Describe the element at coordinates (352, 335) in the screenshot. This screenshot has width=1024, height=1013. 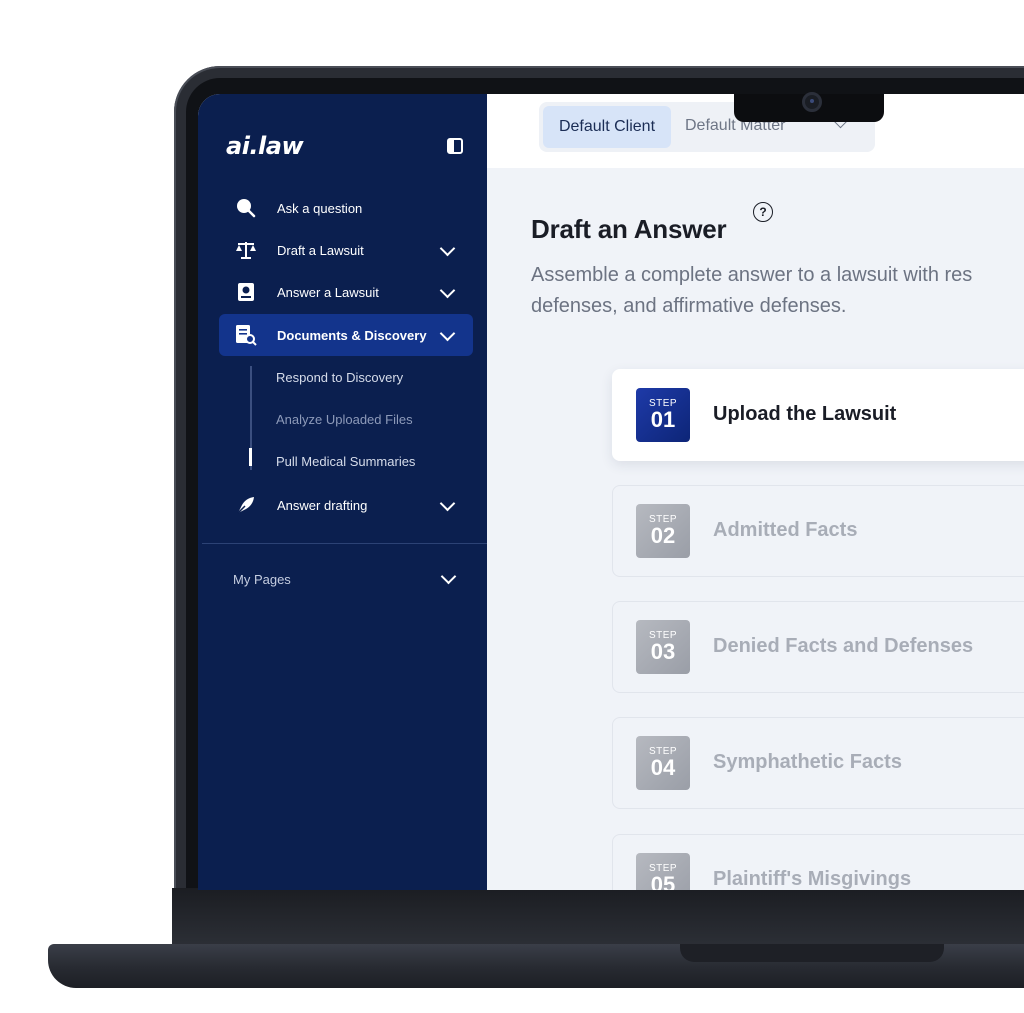
I see `nav-label: Documents & Discovery` at that location.